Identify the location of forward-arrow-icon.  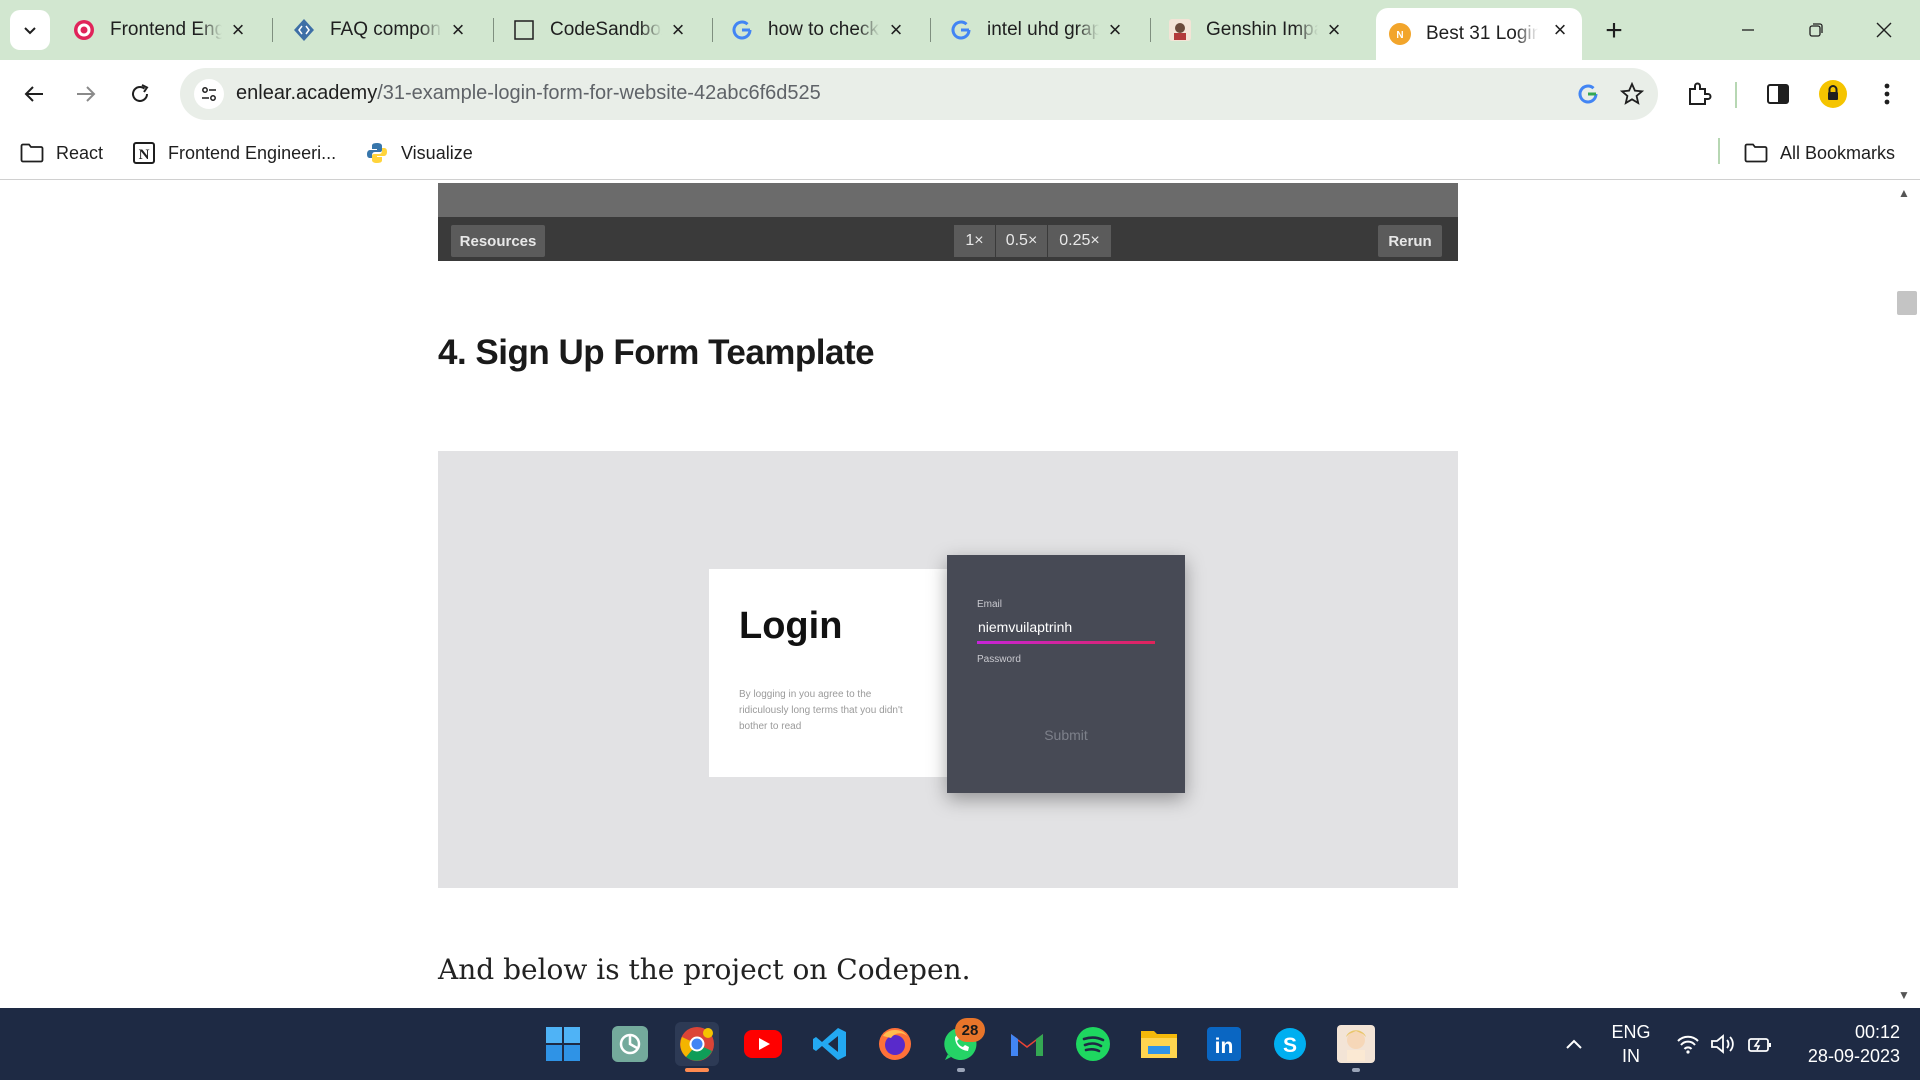
(86, 94).